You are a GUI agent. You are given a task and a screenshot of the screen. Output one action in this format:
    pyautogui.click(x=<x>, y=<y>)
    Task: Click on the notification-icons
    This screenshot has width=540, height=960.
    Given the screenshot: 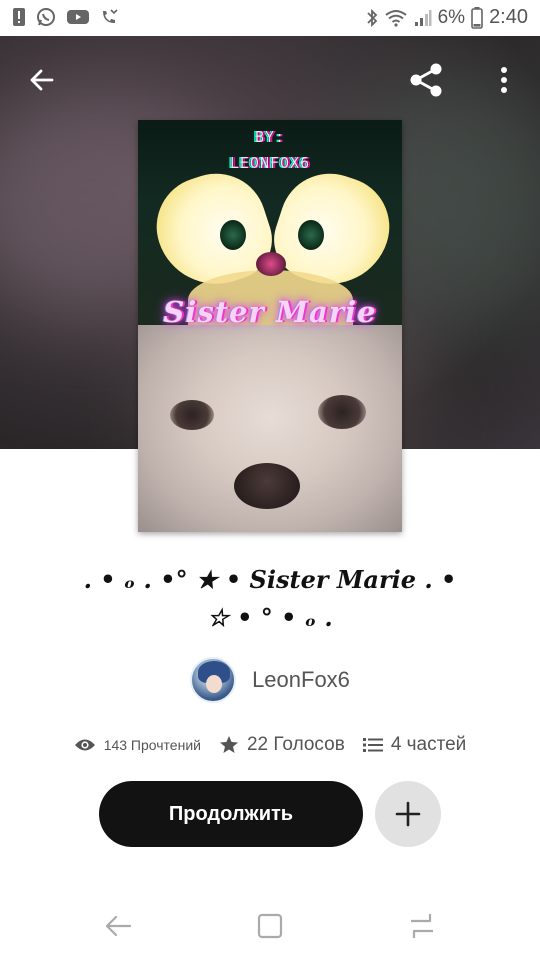 What is the action you would take?
    pyautogui.click(x=65, y=17)
    